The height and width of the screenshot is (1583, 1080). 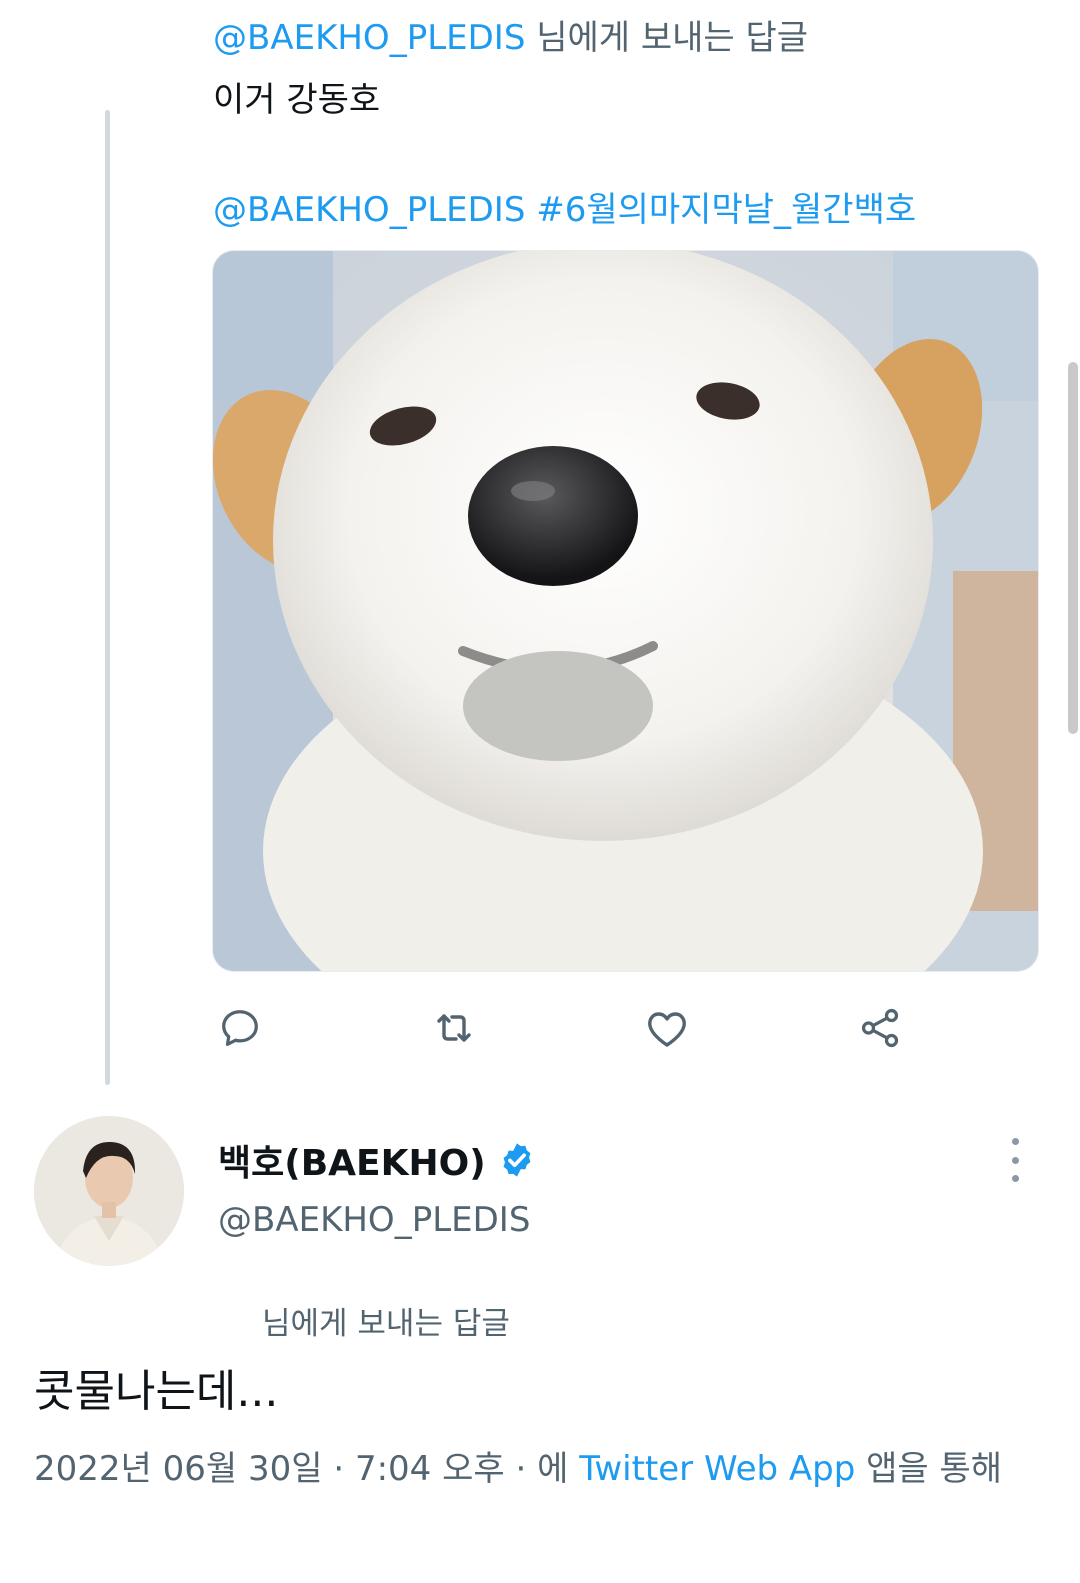 What do you see at coordinates (717, 1469) in the screenshot?
I see `source-app-link: Twitter Web App` at bounding box center [717, 1469].